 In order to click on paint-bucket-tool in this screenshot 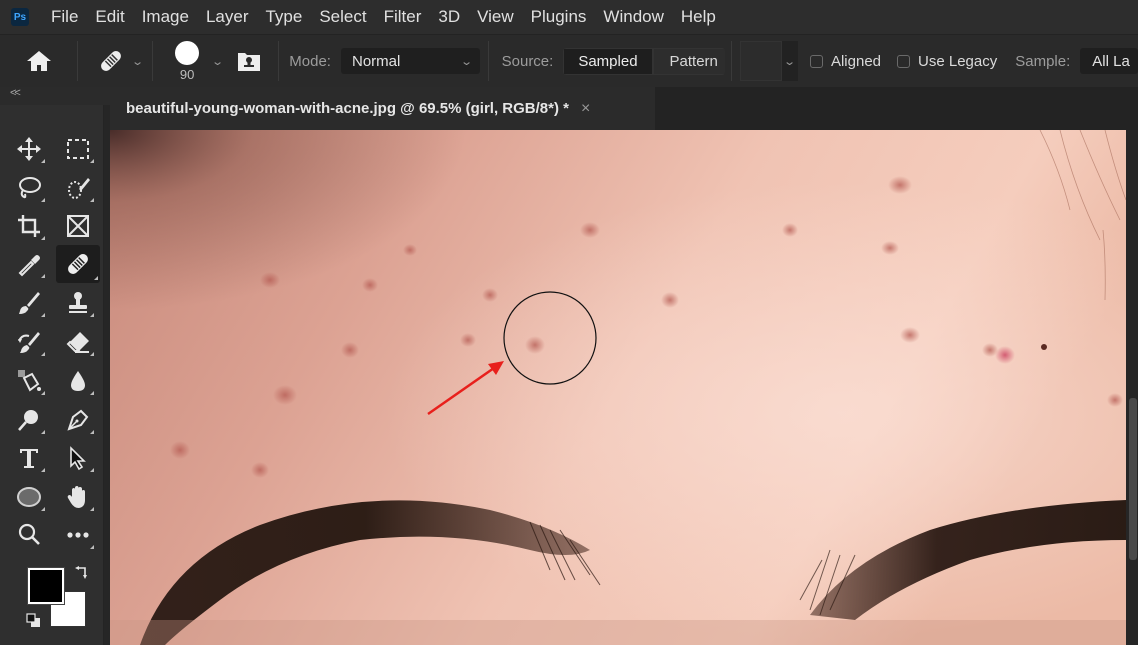, I will do `click(29, 381)`.